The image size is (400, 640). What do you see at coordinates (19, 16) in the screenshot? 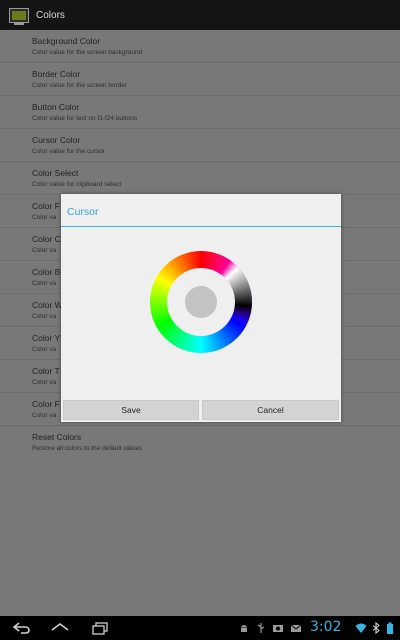
I see `app-monitor-icon` at bounding box center [19, 16].